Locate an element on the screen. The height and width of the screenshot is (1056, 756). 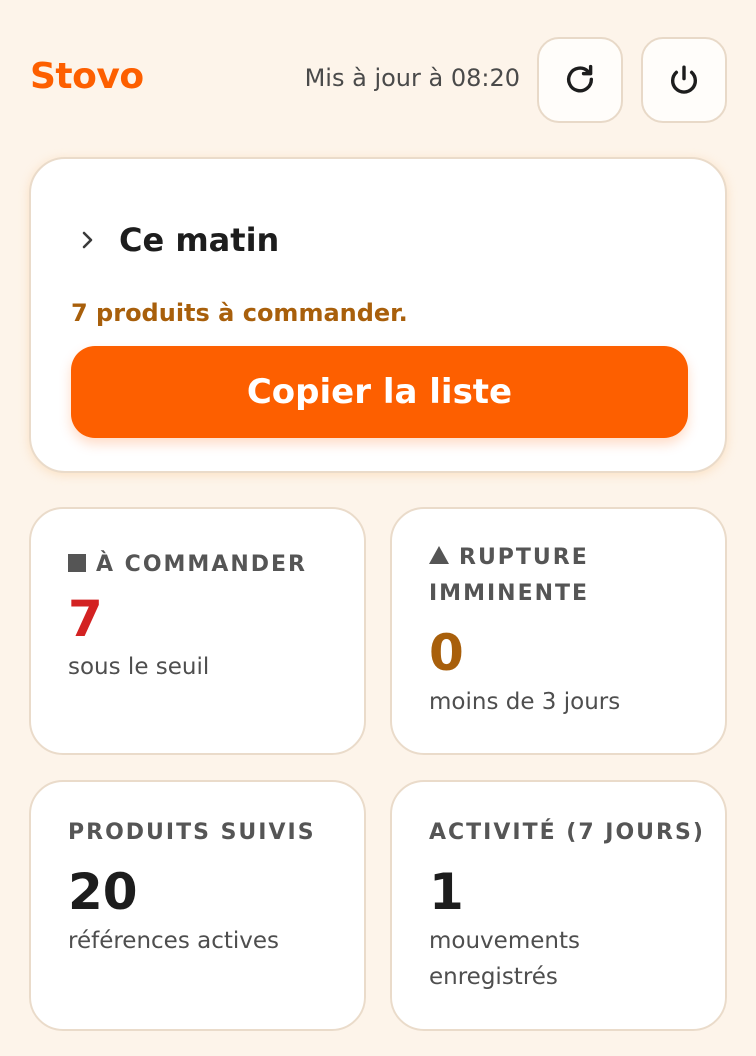
stat-card-imminent-stockout: RUPTURE IMMINENTE 0 moins de 3 jours is located at coordinates (558, 631).